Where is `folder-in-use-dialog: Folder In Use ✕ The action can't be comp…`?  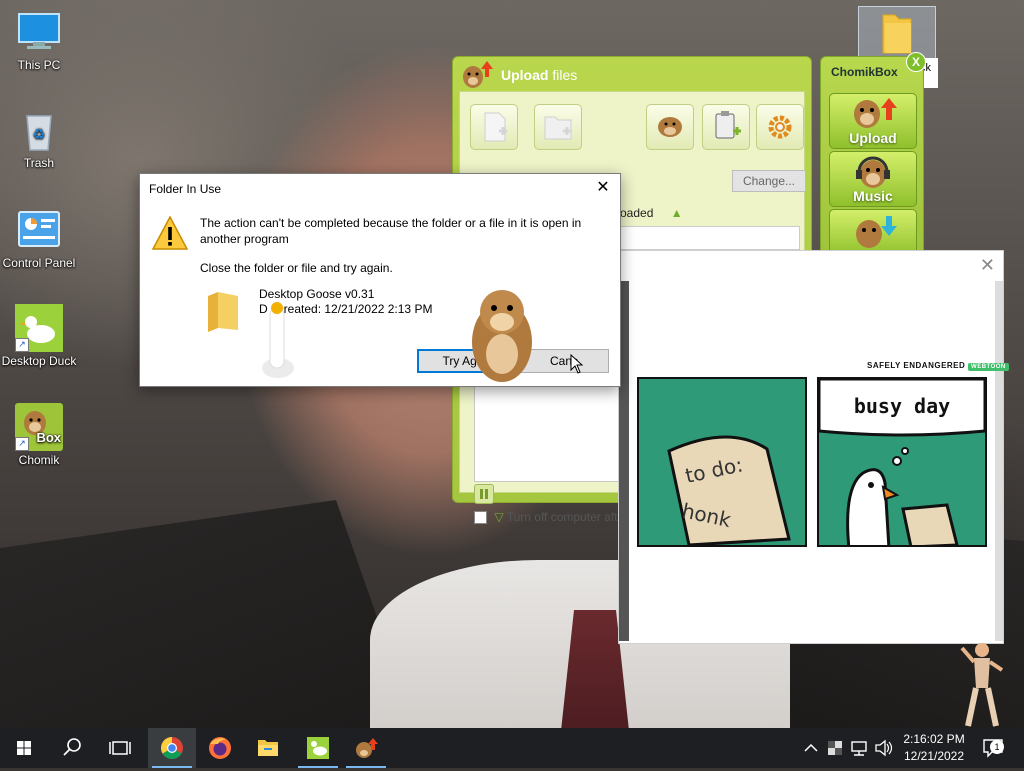 folder-in-use-dialog: Folder In Use ✕ The action can't be comp… is located at coordinates (380, 280).